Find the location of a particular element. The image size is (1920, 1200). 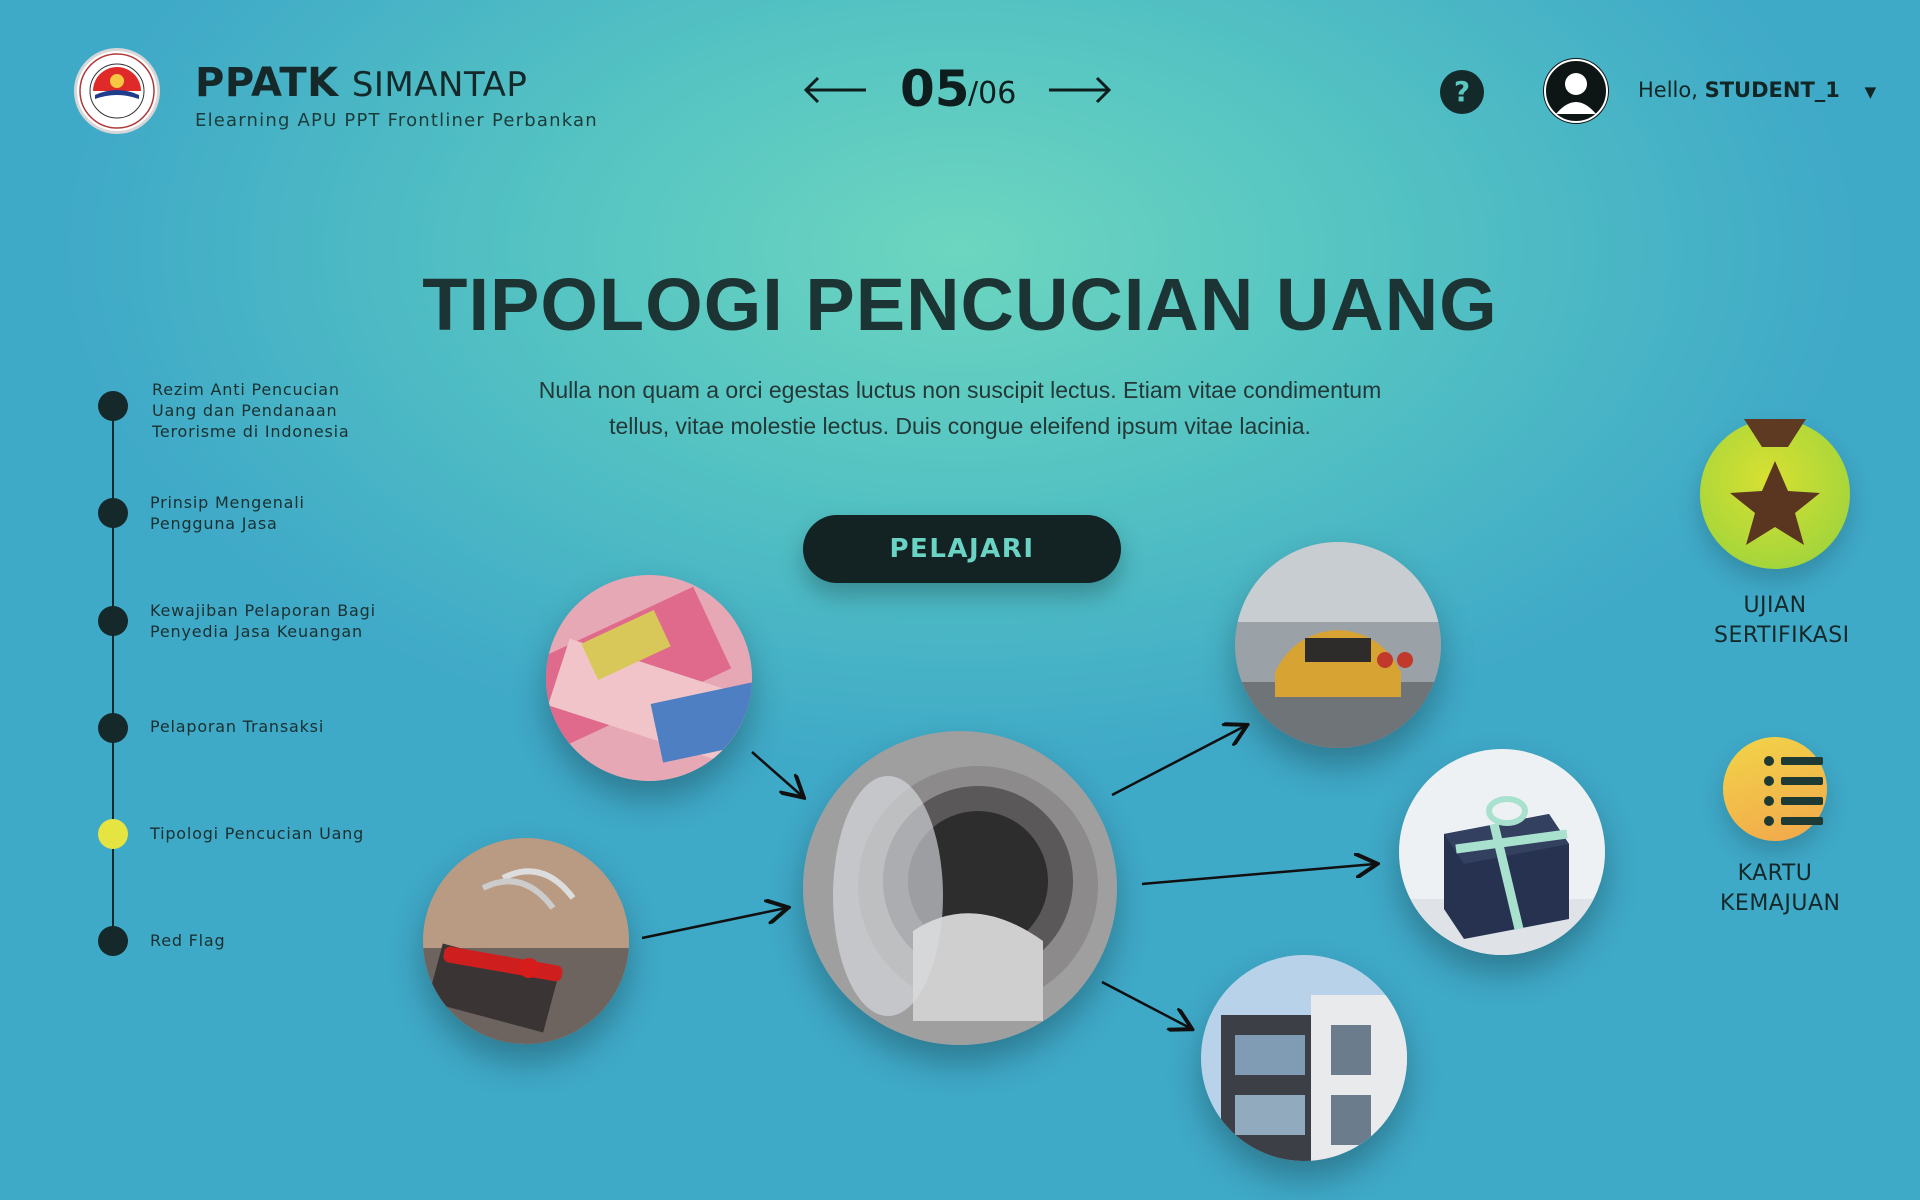

certification-action: UJIAN SERTIFIKASI is located at coordinates (1775, 535).